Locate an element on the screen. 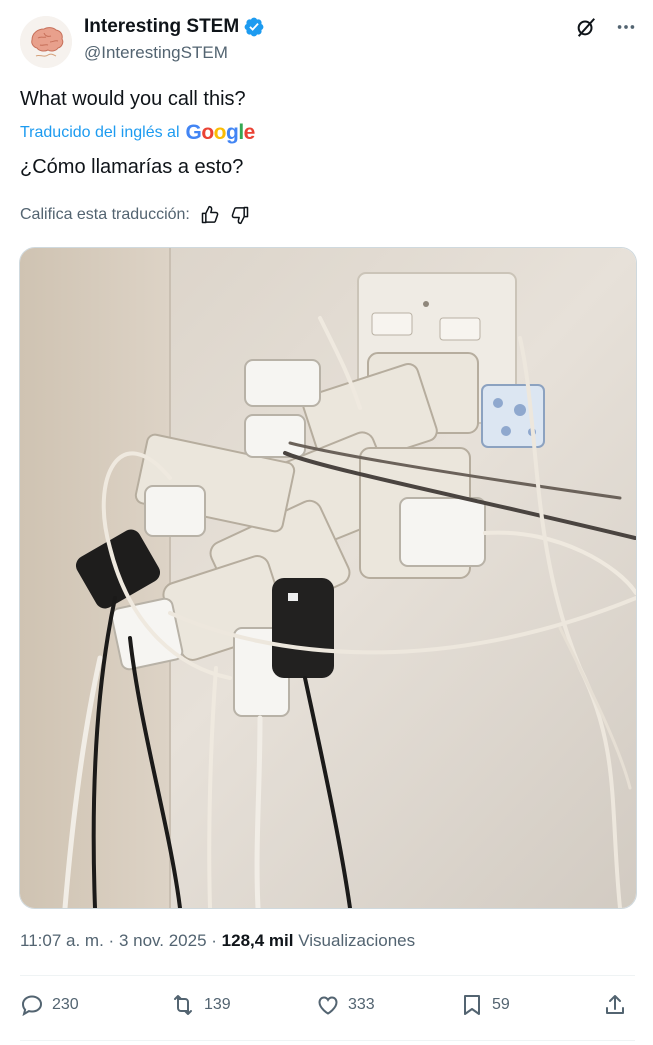  share-button is located at coordinates (615, 1005).